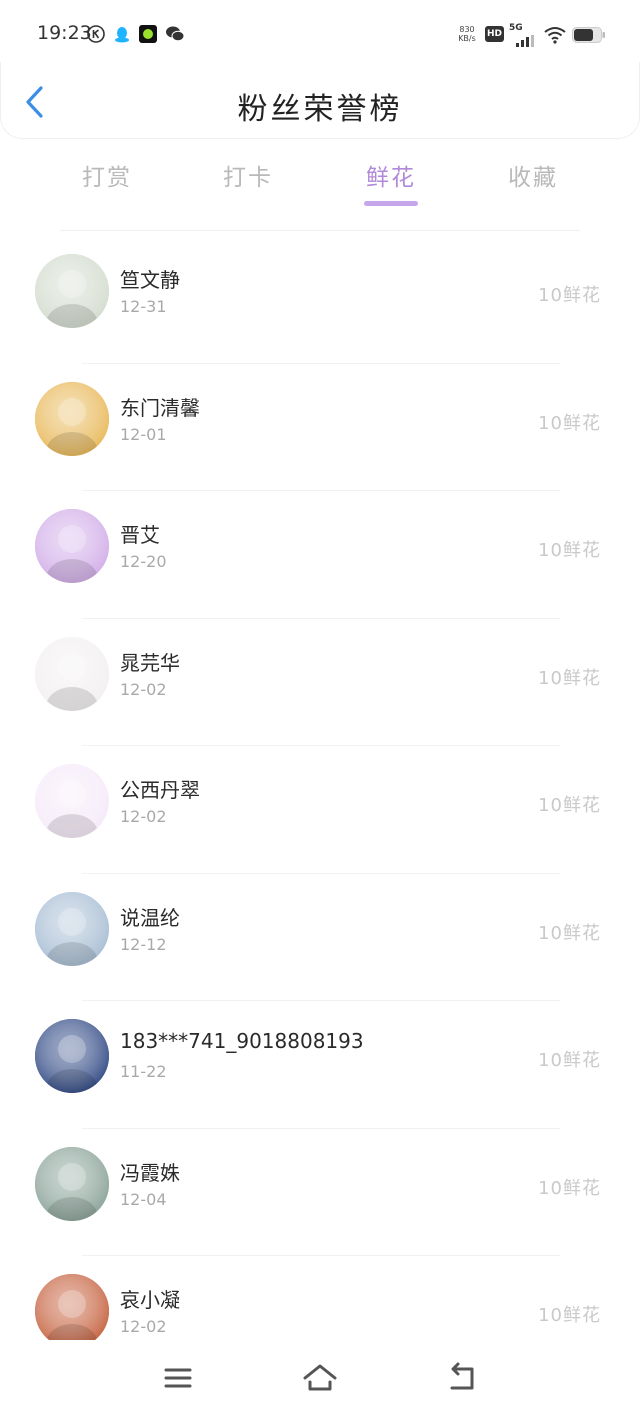 This screenshot has height=1415, width=640. What do you see at coordinates (320, 1065) in the screenshot?
I see `fan-list-item: 183***741_9018808193 11-22 10鲜花` at bounding box center [320, 1065].